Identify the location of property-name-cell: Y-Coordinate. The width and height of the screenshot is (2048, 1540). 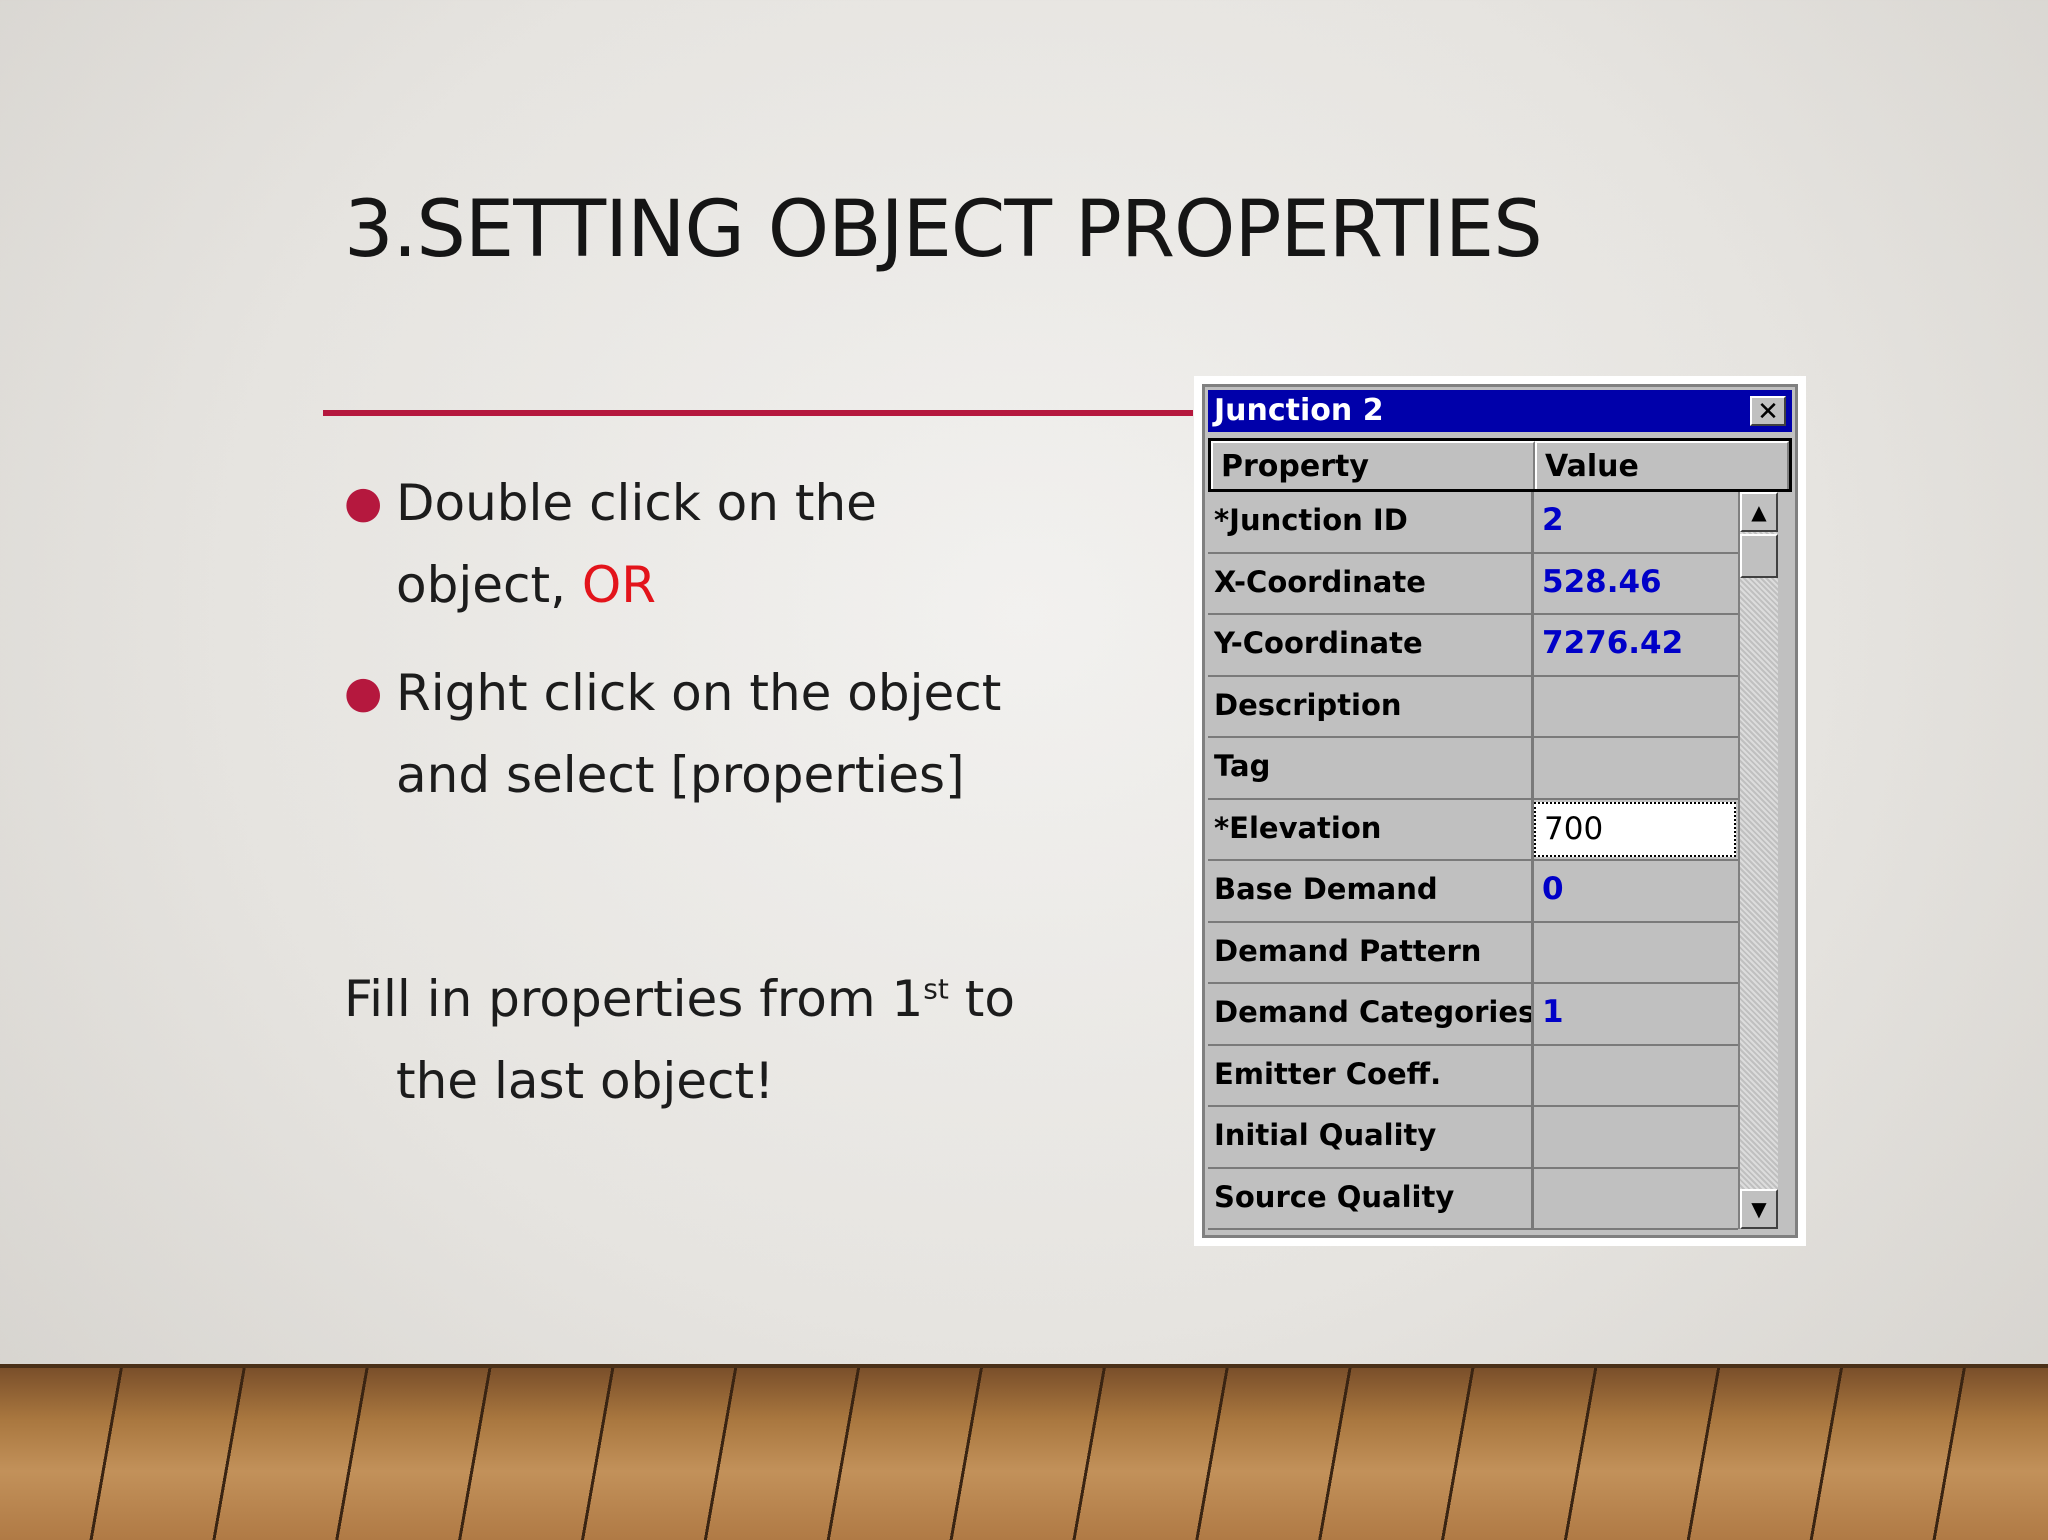
(1371, 645).